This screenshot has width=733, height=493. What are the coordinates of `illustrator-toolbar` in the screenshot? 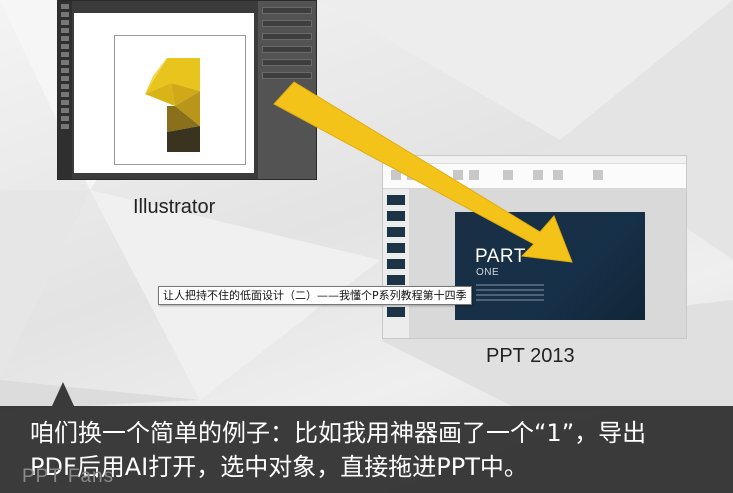 It's located at (65, 90).